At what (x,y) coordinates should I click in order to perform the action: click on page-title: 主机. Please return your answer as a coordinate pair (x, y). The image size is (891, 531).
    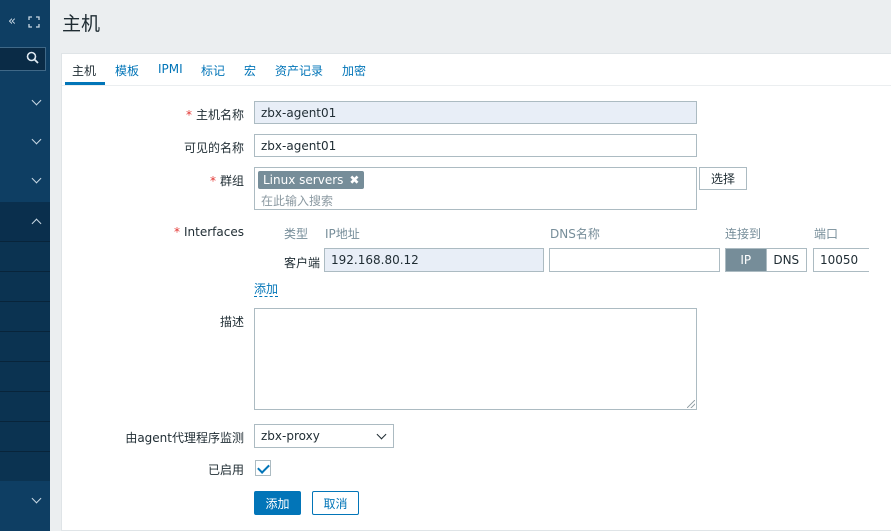
    Looking at the image, I should click on (81, 24).